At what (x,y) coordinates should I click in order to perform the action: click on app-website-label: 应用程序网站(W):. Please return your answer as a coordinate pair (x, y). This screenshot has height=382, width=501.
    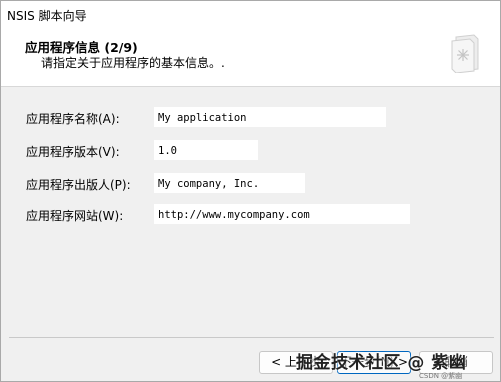
    Looking at the image, I should click on (75, 216).